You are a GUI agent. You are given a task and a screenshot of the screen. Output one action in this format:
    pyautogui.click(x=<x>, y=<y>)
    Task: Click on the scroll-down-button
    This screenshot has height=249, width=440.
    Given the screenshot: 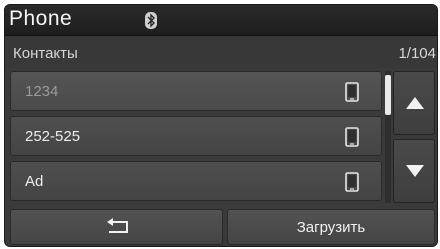 What is the action you would take?
    pyautogui.click(x=414, y=171)
    